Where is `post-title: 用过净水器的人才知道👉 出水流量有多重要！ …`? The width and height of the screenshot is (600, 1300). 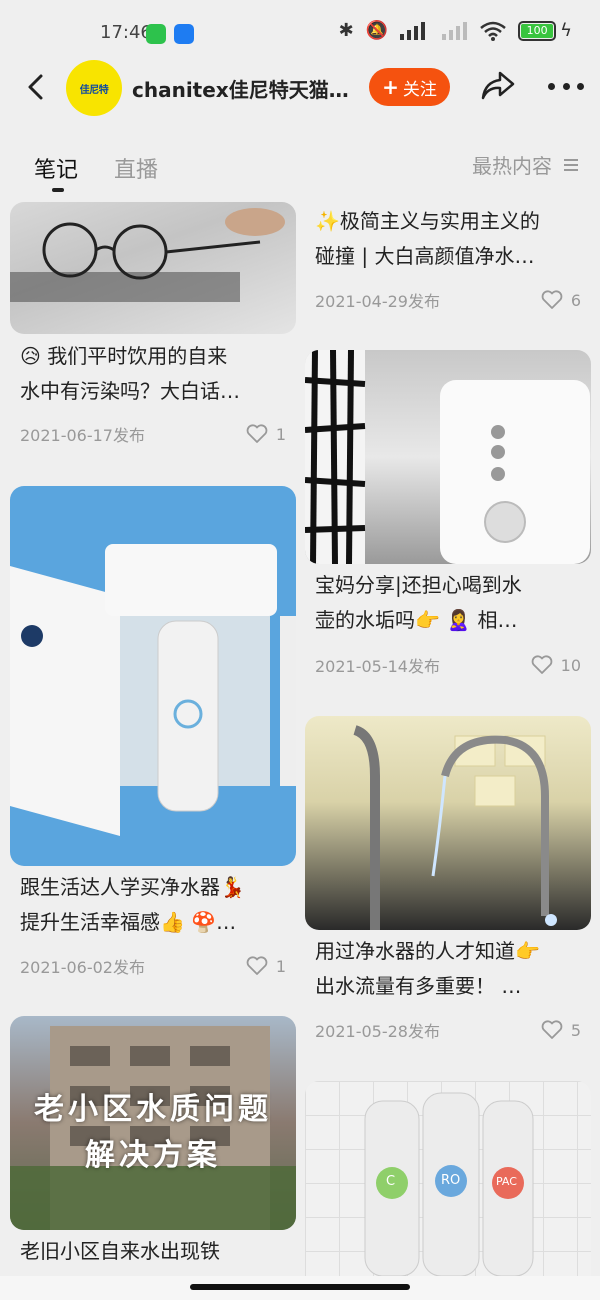
post-title: 用过净水器的人才知道👉 出水流量有多重要！ … is located at coordinates (448, 969).